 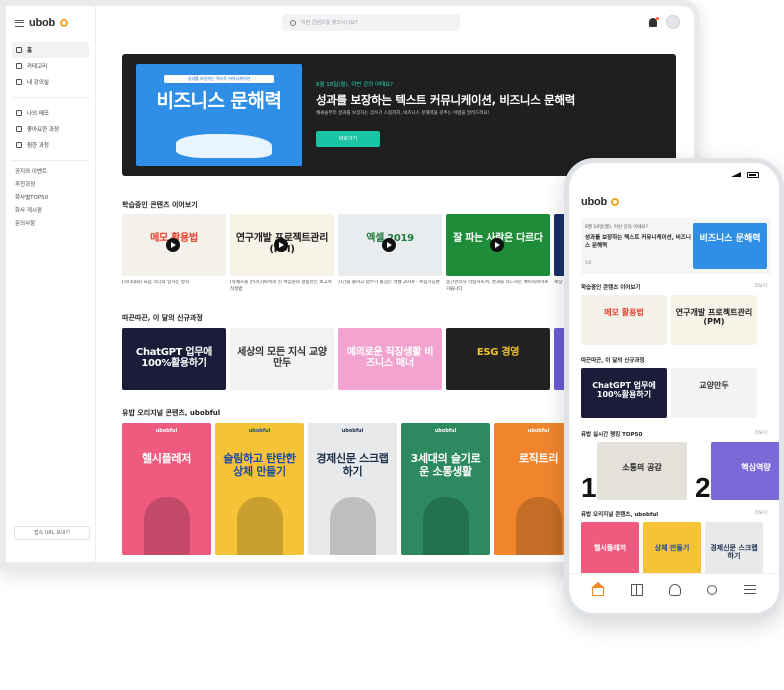 I want to click on logo: ubob, so click(x=42, y=23).